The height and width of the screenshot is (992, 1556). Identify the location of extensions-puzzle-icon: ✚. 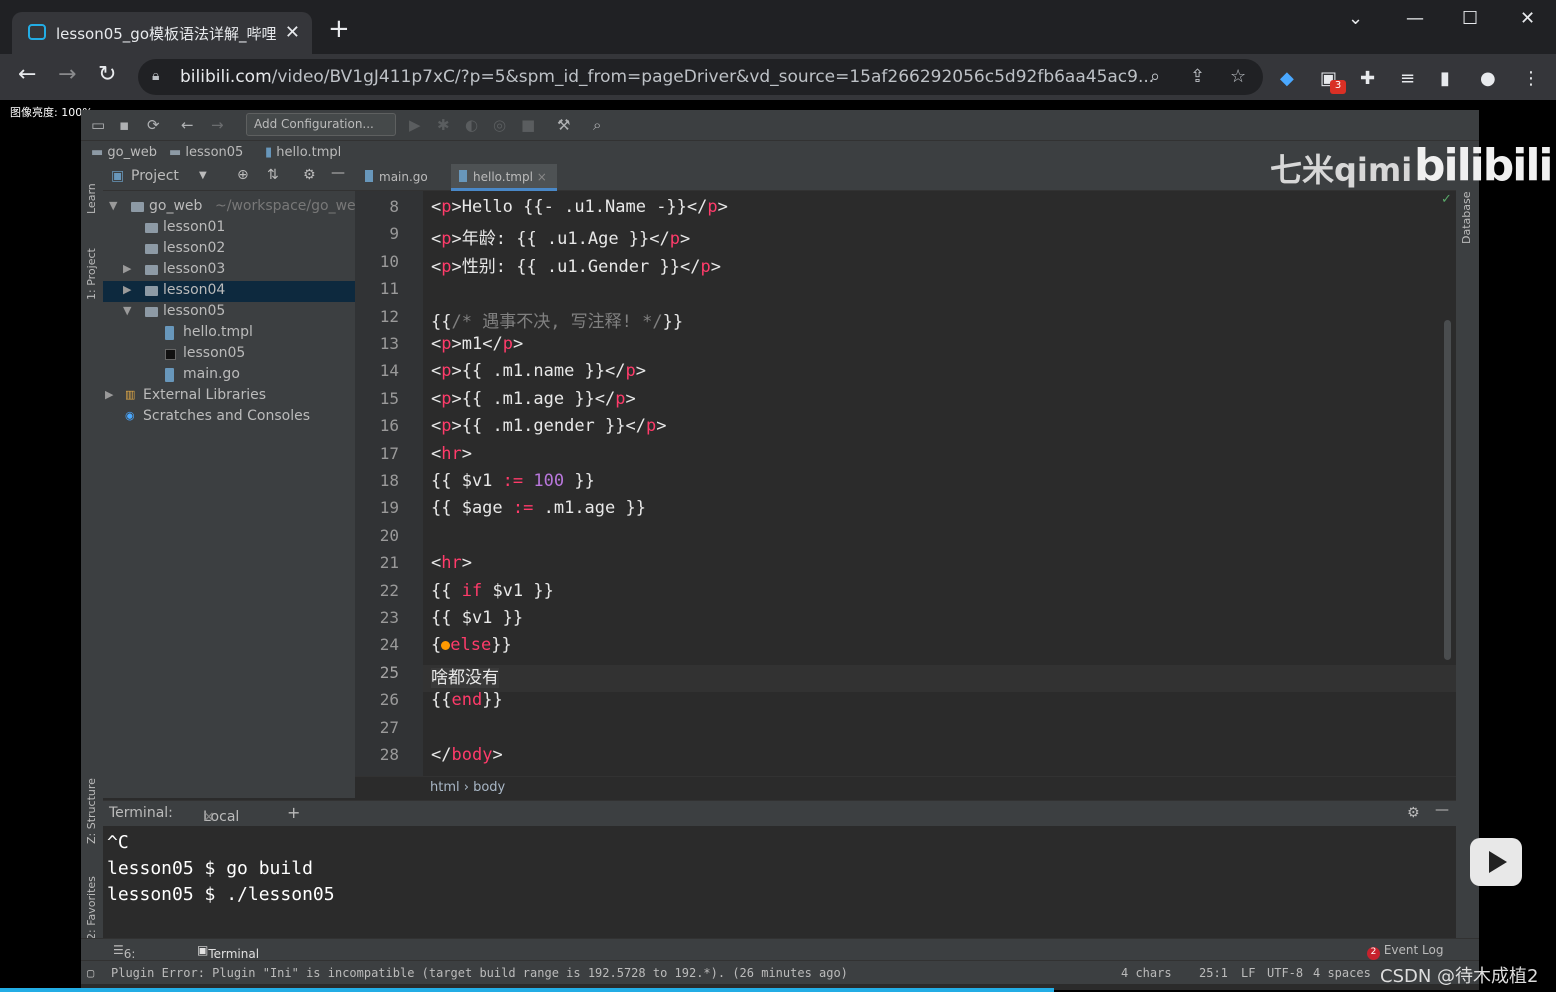
(1367, 78).